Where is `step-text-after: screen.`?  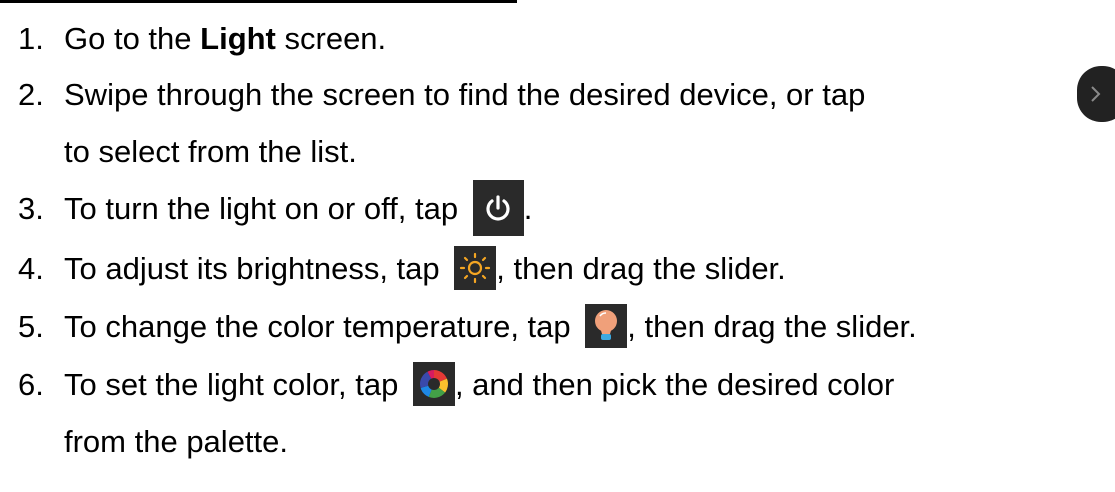 step-text-after: screen. is located at coordinates (331, 38).